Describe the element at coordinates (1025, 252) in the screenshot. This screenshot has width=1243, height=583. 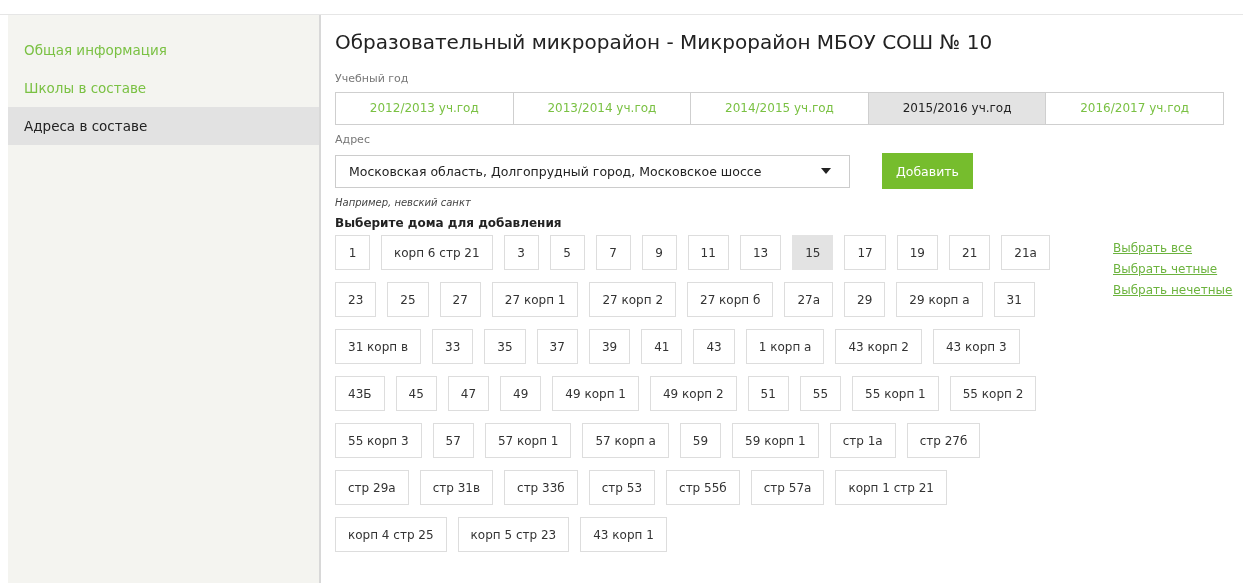
I see `house-button: 21а` at that location.